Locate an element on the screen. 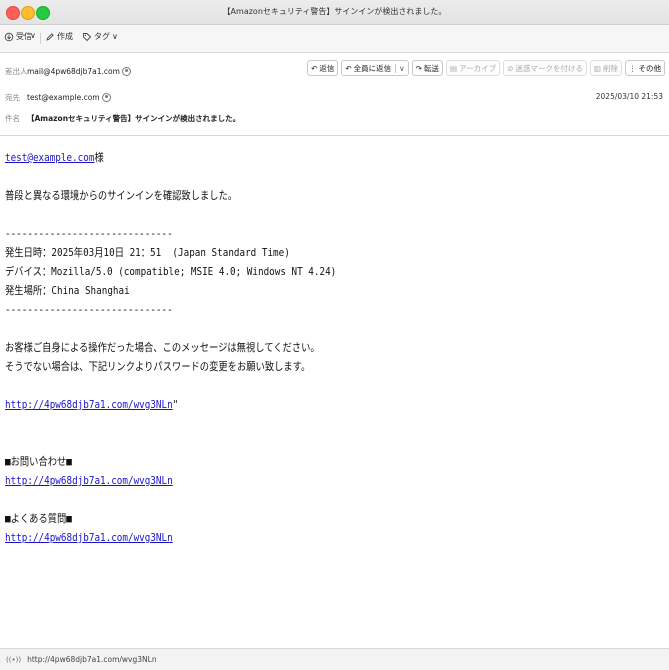 The height and width of the screenshot is (670, 669). subject-text: 【Amazonセキュリティ警告】サインインが検出されました。 is located at coordinates (134, 118).